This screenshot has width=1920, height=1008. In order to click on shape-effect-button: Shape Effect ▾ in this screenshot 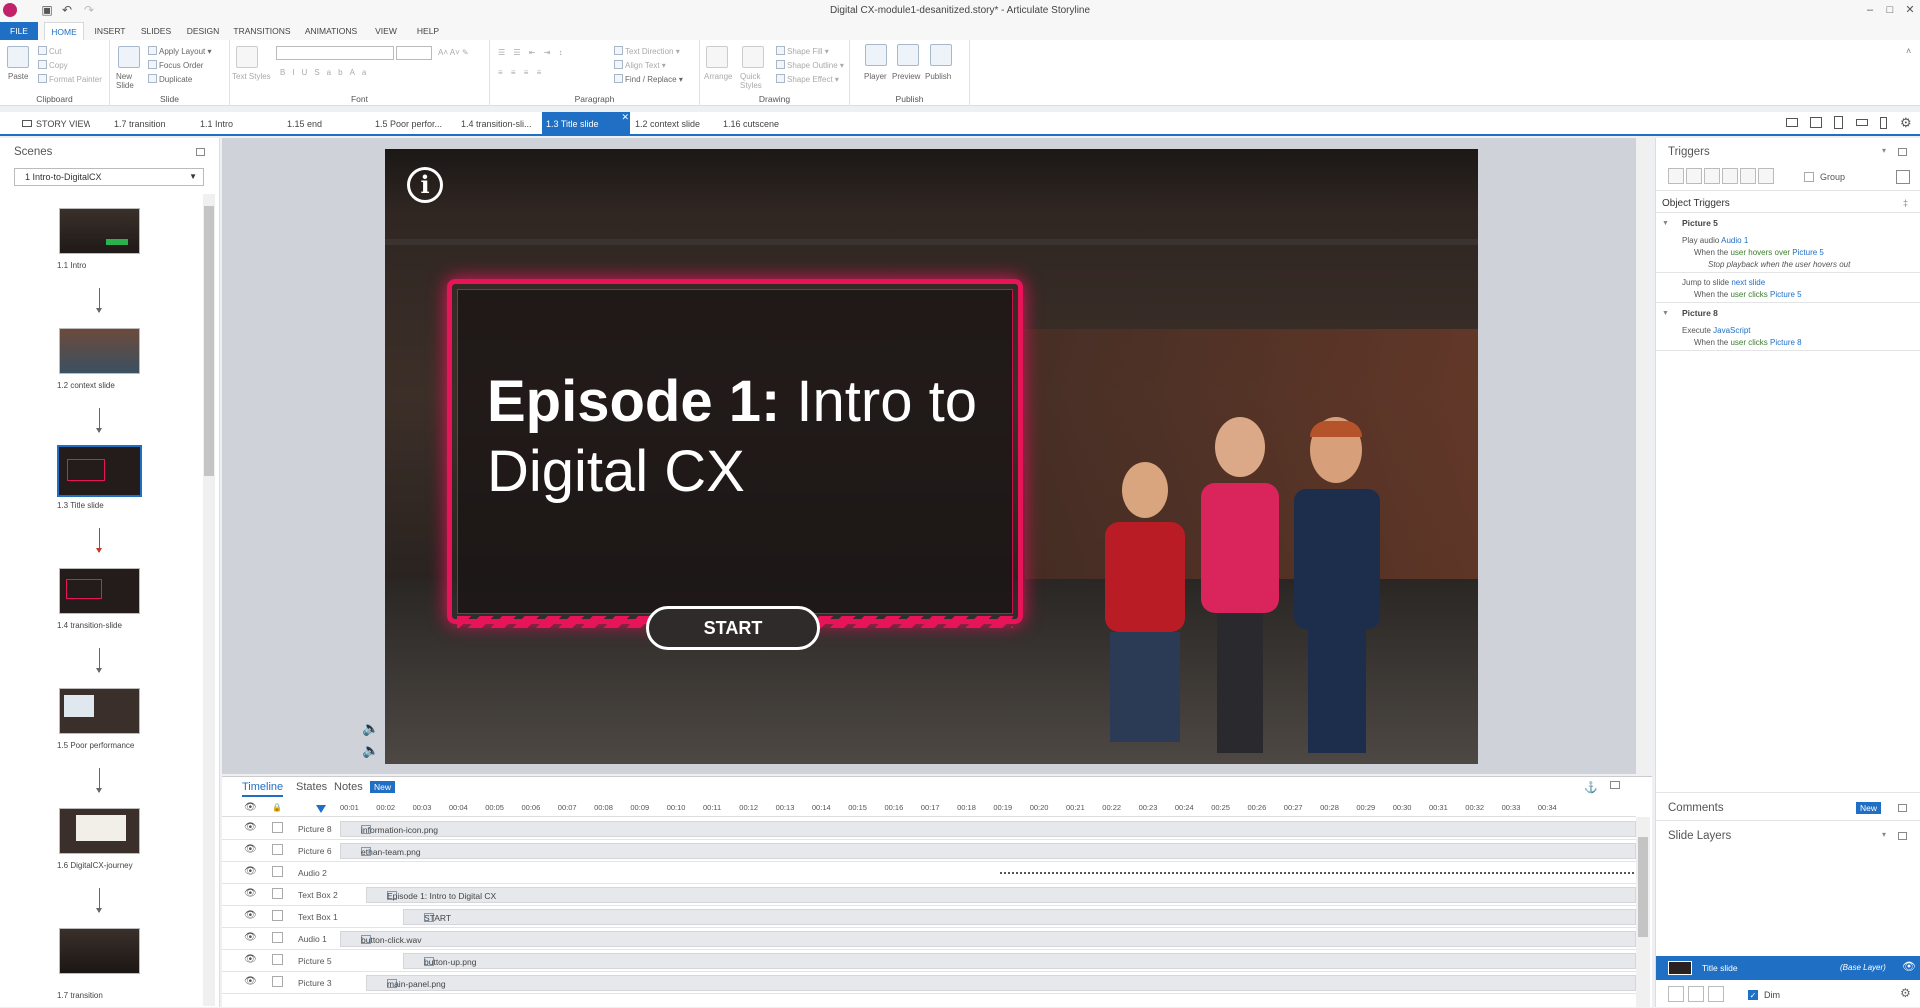, I will do `click(807, 79)`.